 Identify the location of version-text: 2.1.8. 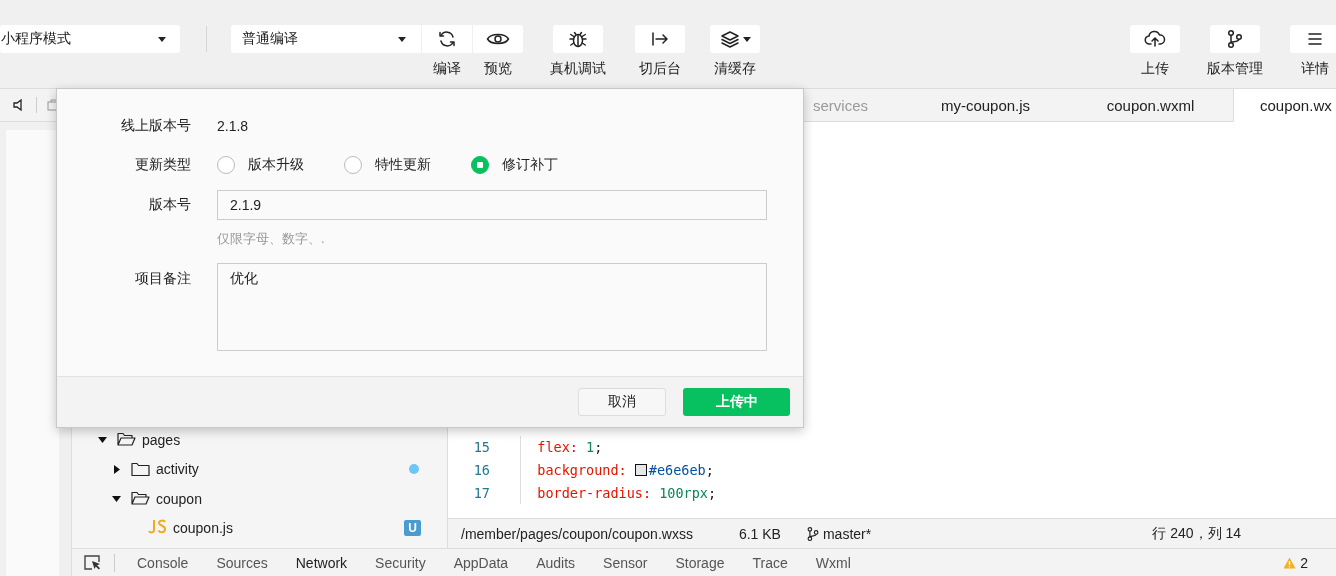
(233, 126).